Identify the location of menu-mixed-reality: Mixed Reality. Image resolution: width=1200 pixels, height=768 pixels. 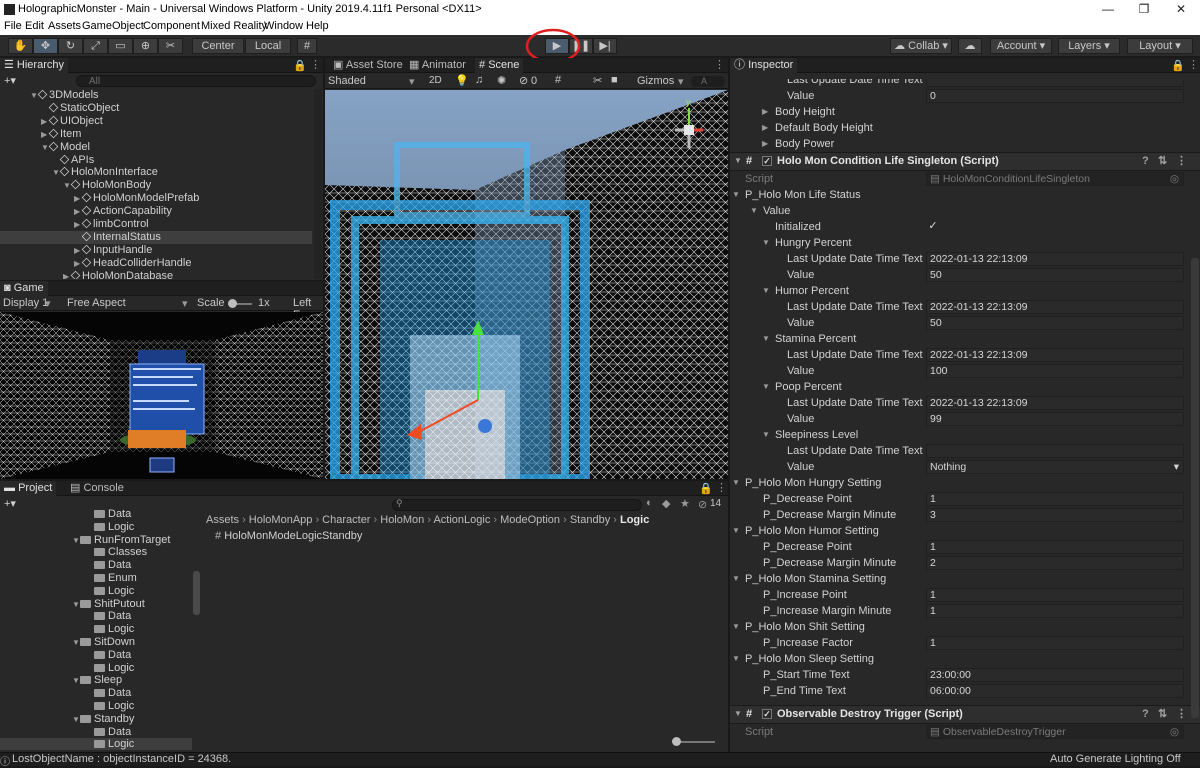
(234, 26).